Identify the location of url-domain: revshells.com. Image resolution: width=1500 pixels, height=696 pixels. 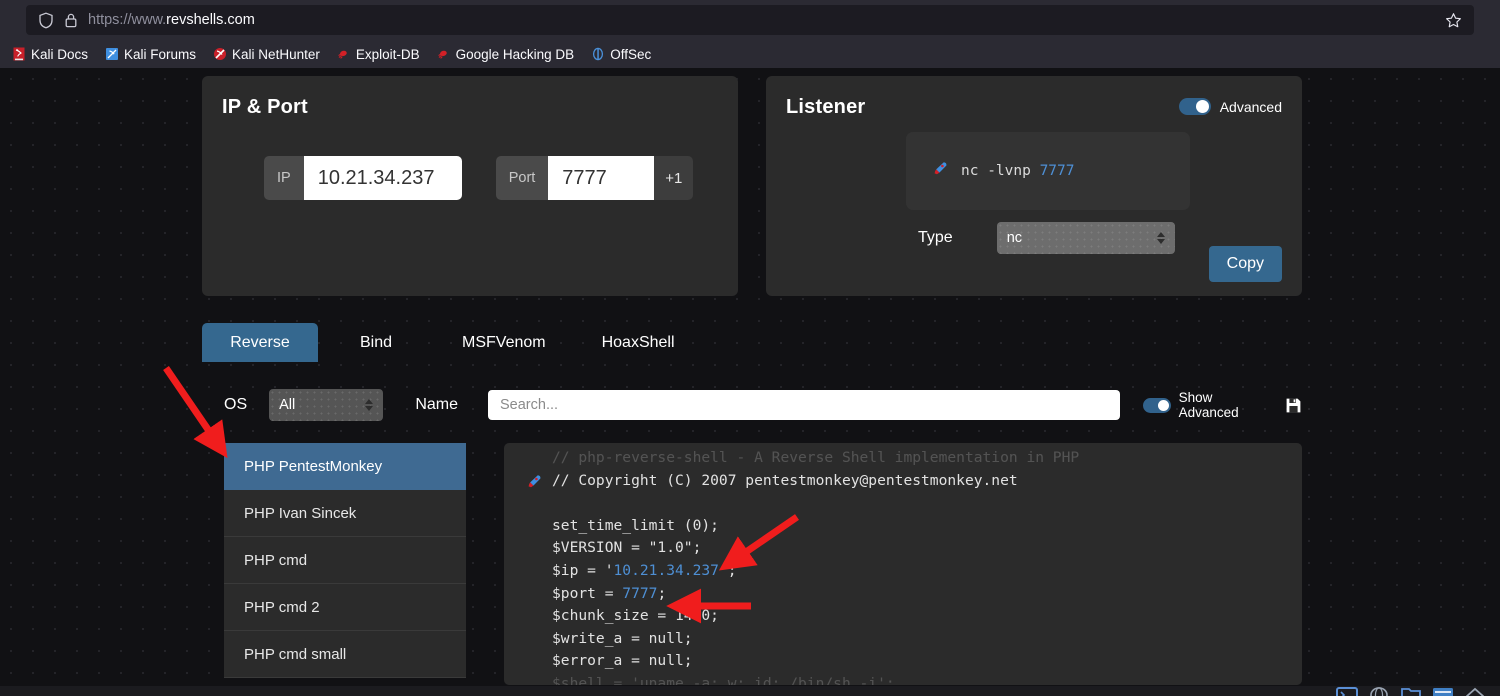
(210, 20).